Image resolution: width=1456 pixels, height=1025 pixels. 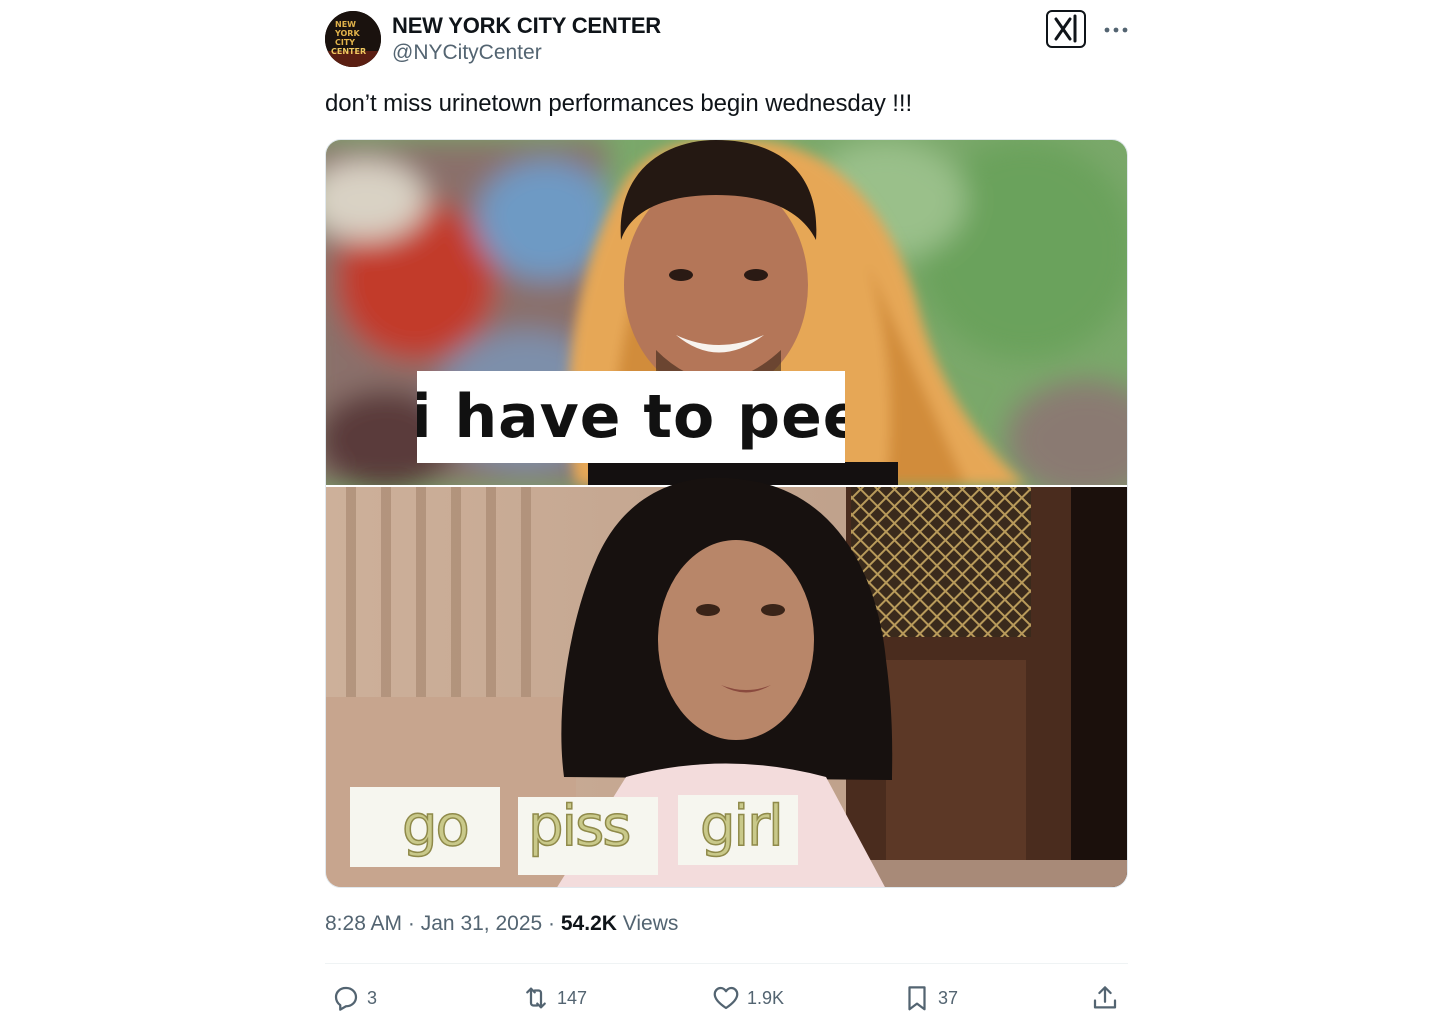 What do you see at coordinates (930, 998) in the screenshot?
I see `bookmark-button: 37` at bounding box center [930, 998].